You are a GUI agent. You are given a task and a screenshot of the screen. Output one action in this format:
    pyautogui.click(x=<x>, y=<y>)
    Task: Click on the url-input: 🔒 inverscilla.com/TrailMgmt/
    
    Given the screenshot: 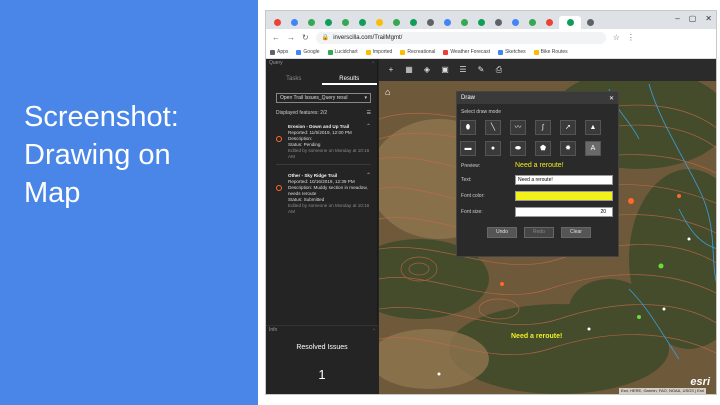 What is the action you would take?
    pyautogui.click(x=460, y=37)
    